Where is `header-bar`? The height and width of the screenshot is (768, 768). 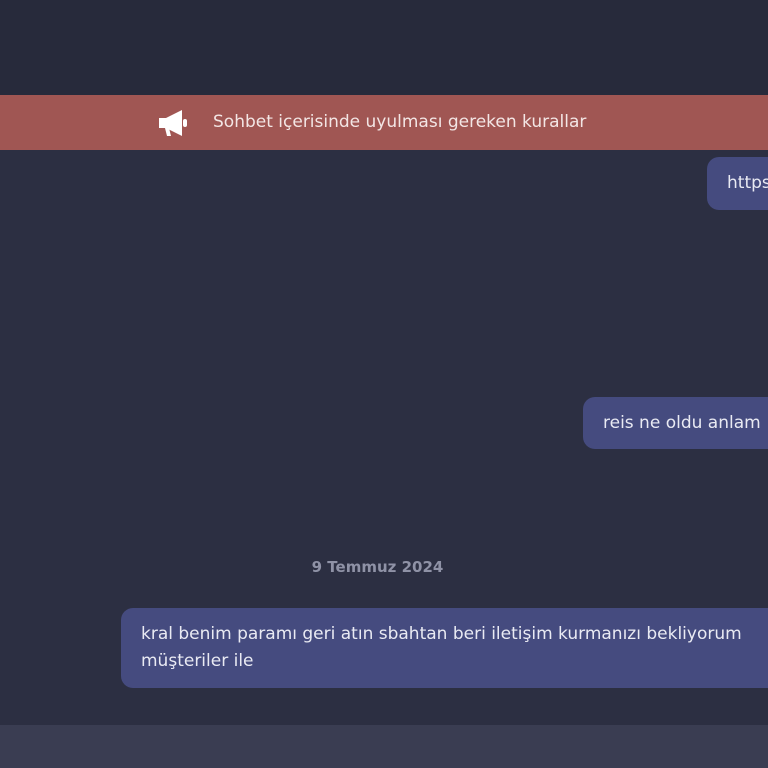 header-bar is located at coordinates (384, 47).